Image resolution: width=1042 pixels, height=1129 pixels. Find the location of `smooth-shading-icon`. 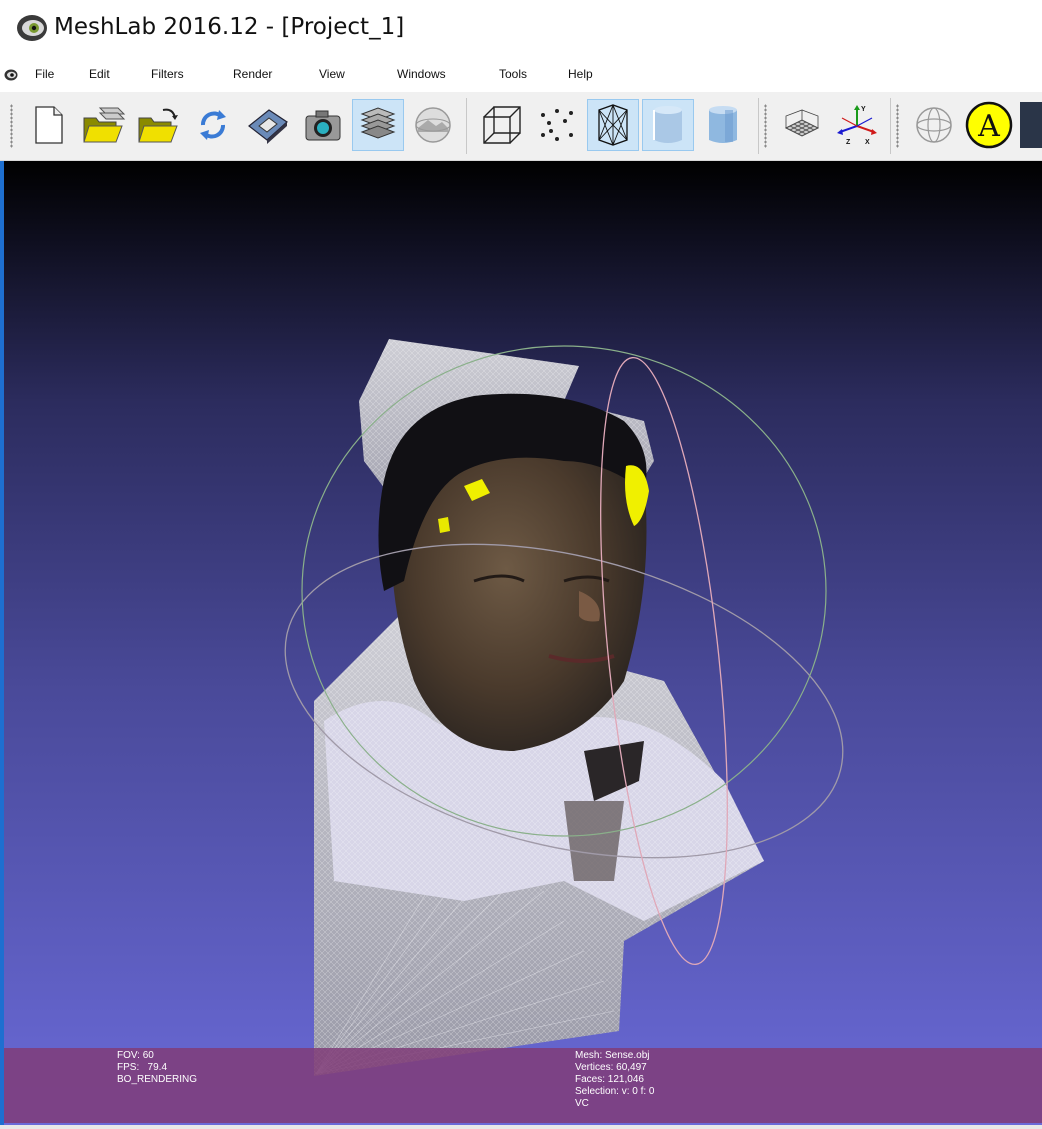

smooth-shading-icon is located at coordinates (723, 124).